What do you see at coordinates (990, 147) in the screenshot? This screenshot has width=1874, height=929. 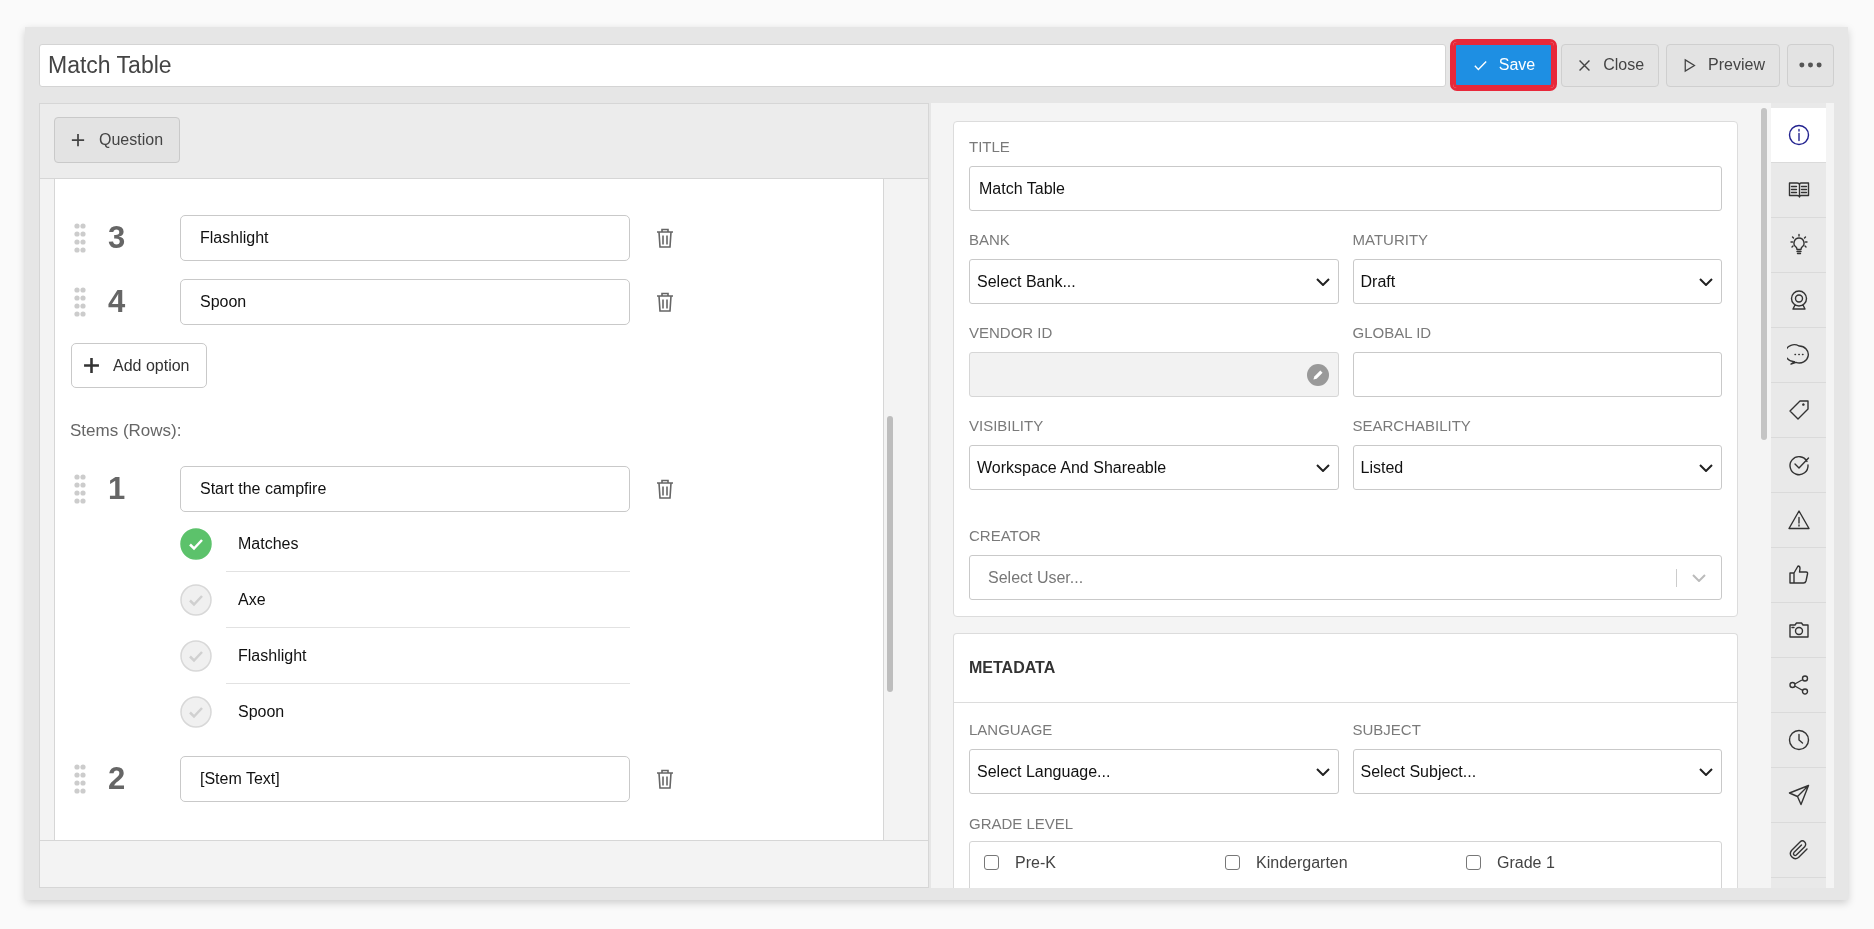 I see `field-label: TITLE` at bounding box center [990, 147].